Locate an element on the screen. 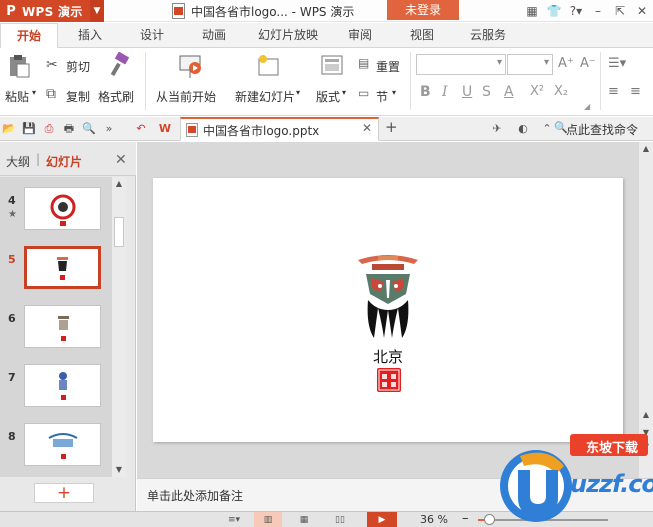  scrollbar-thumb is located at coordinates (119, 232).